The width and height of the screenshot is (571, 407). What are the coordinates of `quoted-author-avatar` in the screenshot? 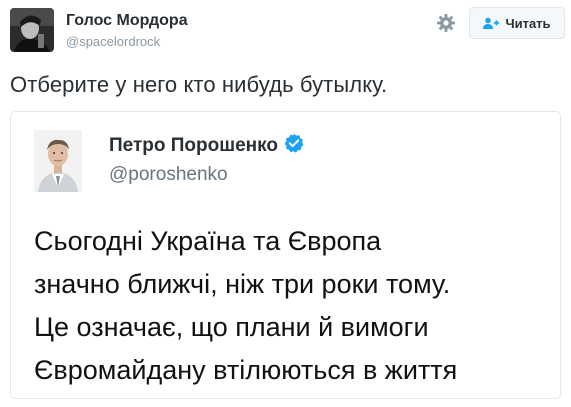 It's located at (58, 161).